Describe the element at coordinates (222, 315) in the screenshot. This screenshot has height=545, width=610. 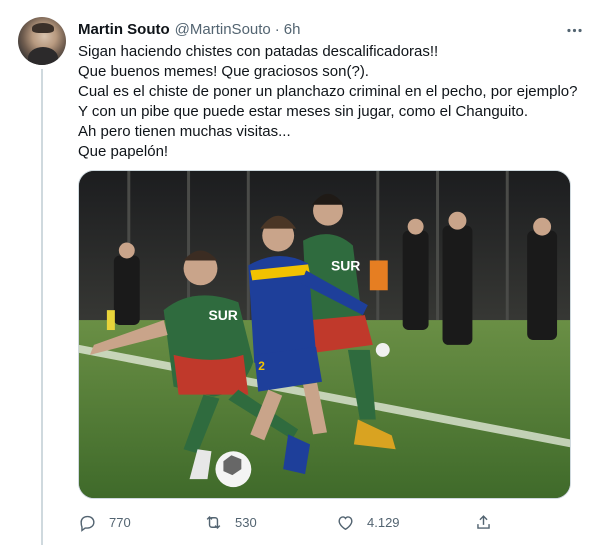
I see `shirt-sponsor-left: SUR` at that location.